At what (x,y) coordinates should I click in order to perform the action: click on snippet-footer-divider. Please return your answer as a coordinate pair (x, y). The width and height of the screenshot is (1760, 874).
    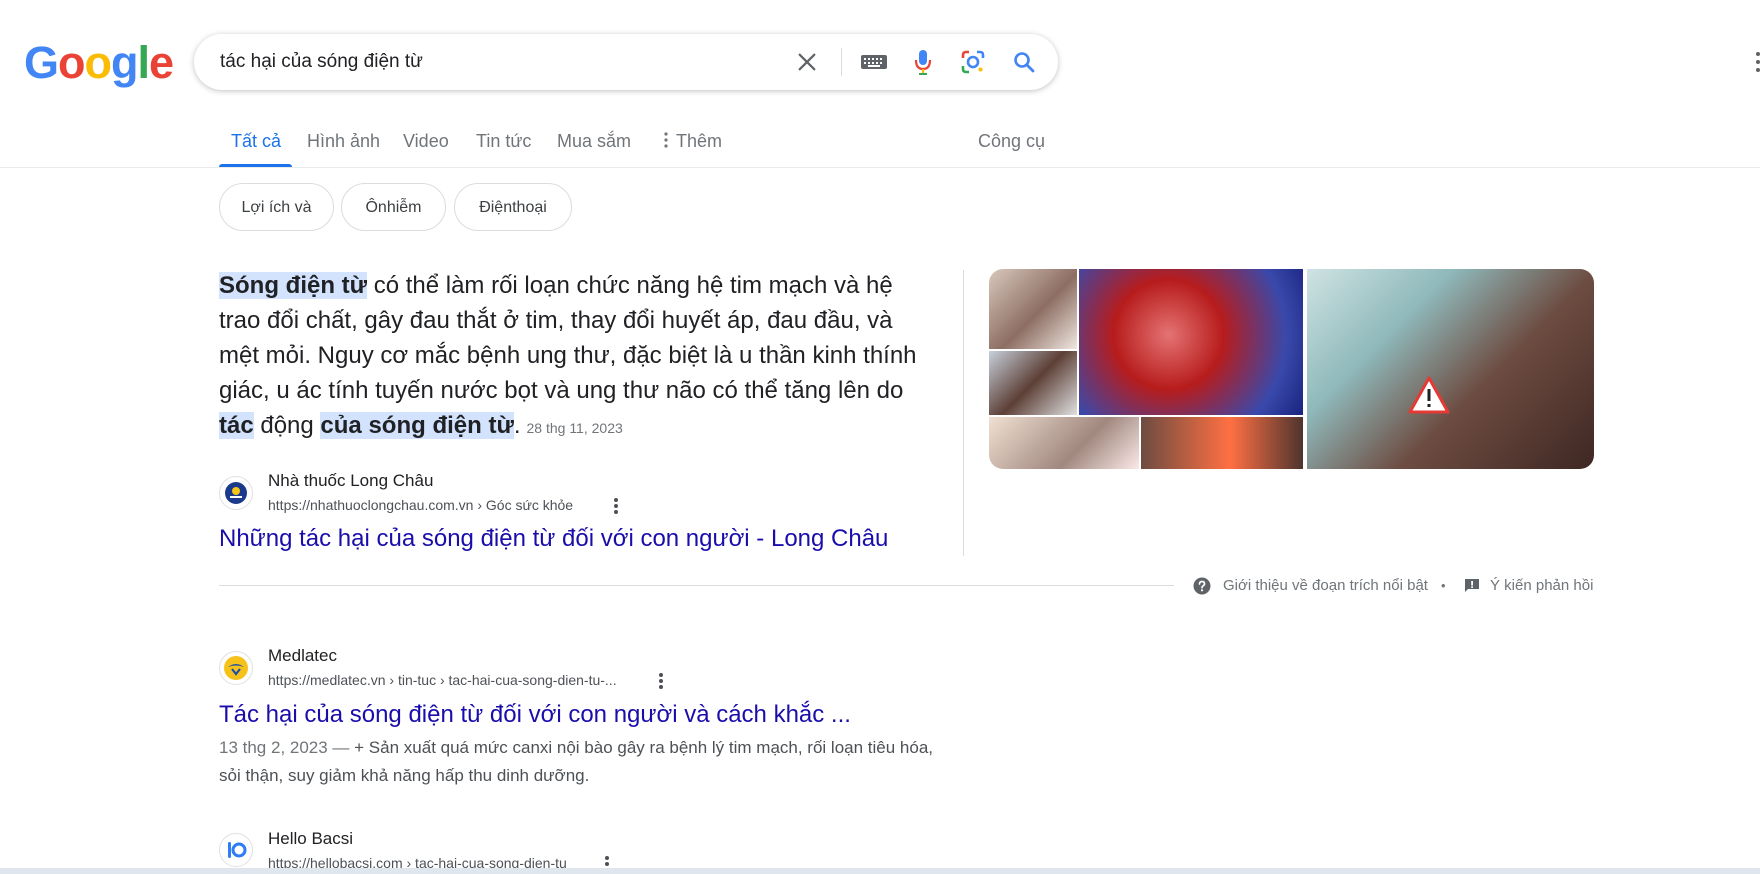
    Looking at the image, I should click on (696, 585).